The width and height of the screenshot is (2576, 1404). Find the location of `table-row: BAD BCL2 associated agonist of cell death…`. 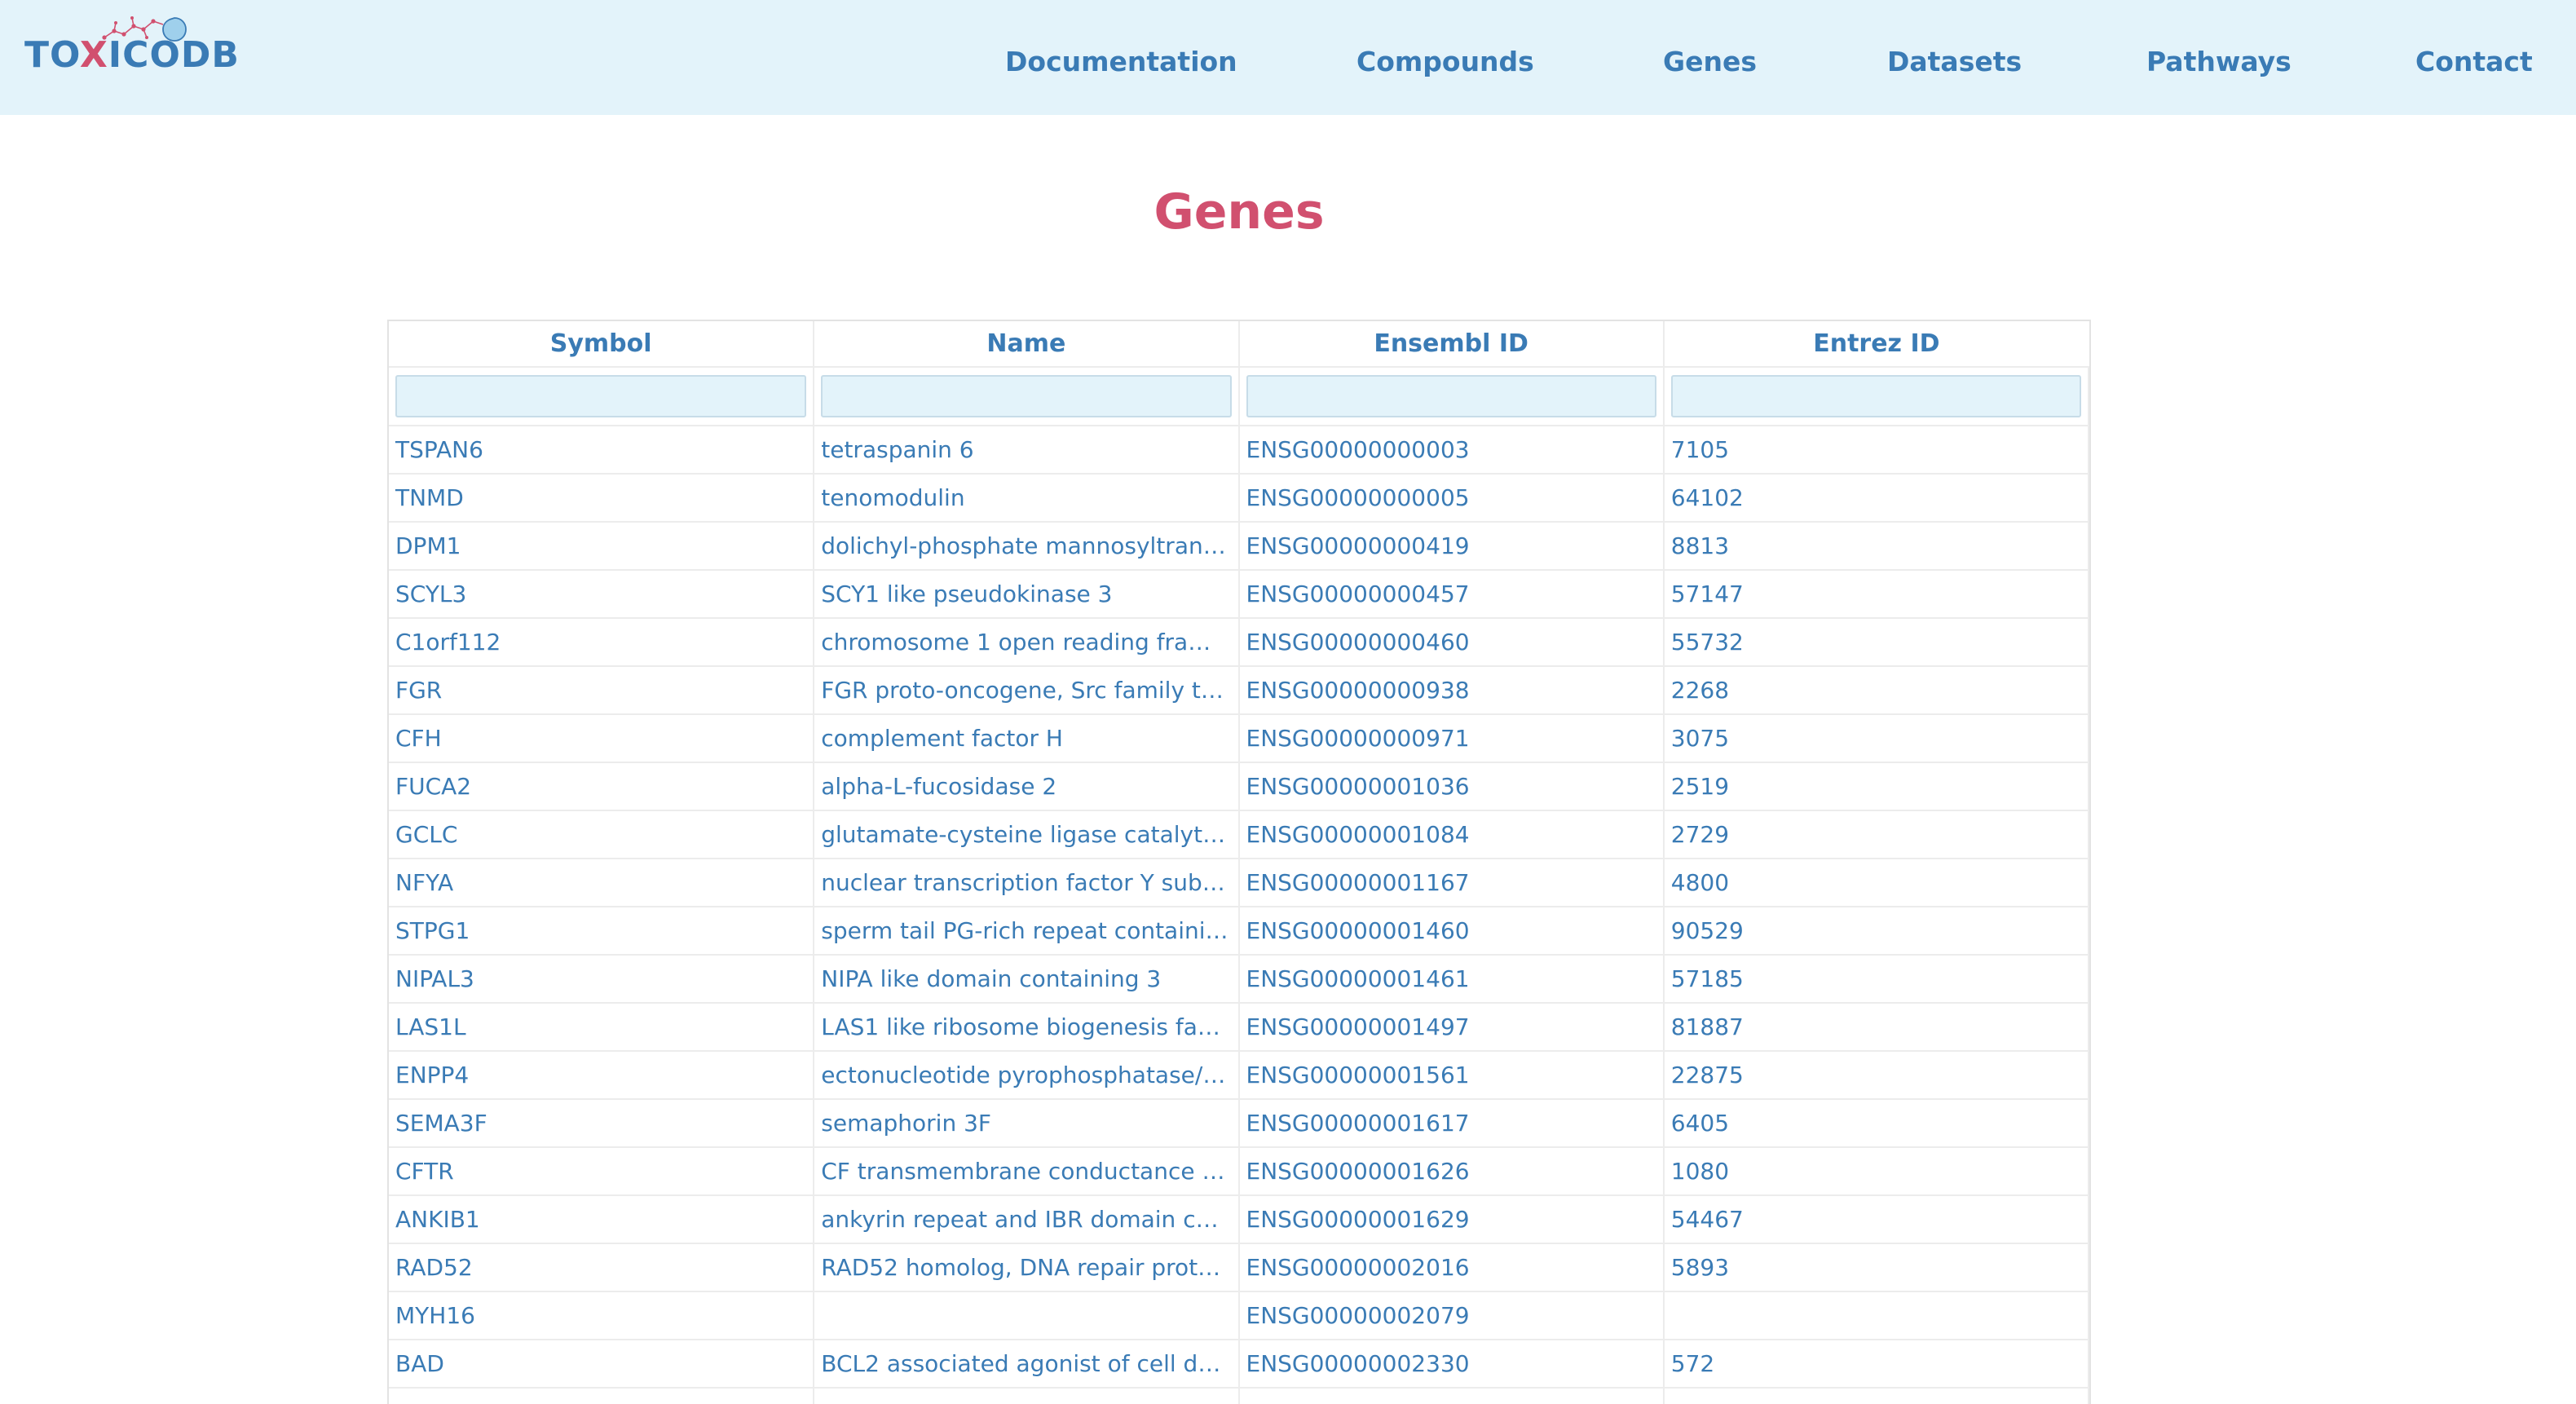

table-row: BAD BCL2 associated agonist of cell death… is located at coordinates (1239, 1364).